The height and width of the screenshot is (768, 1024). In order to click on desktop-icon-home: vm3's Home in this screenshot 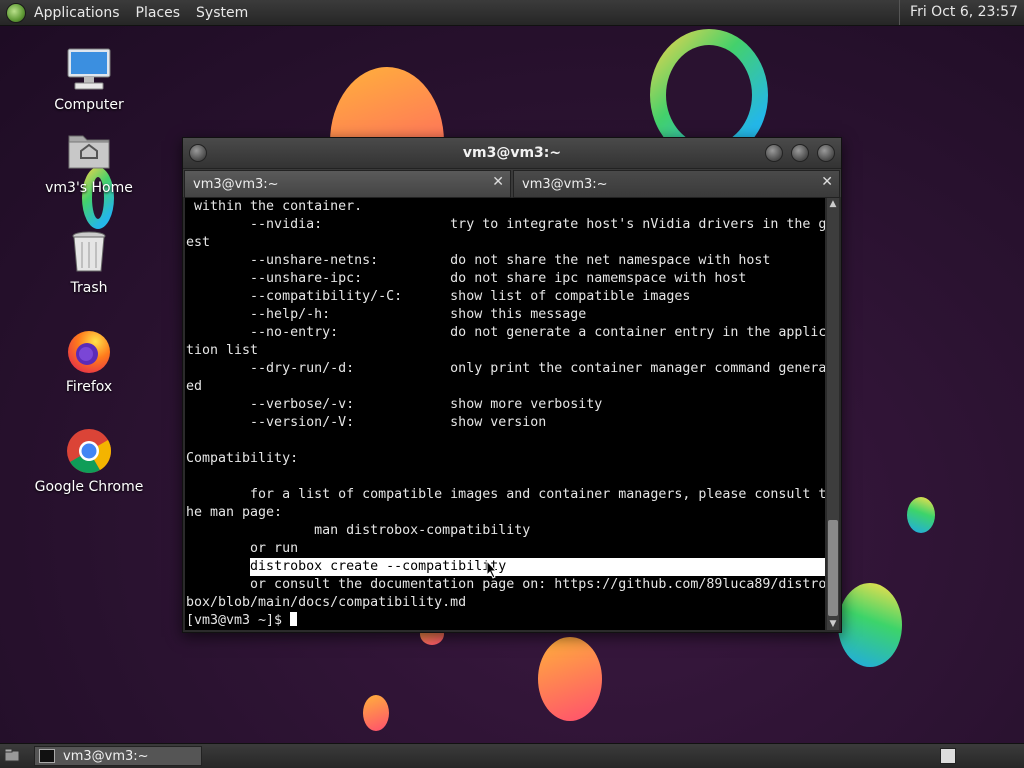, I will do `click(89, 162)`.